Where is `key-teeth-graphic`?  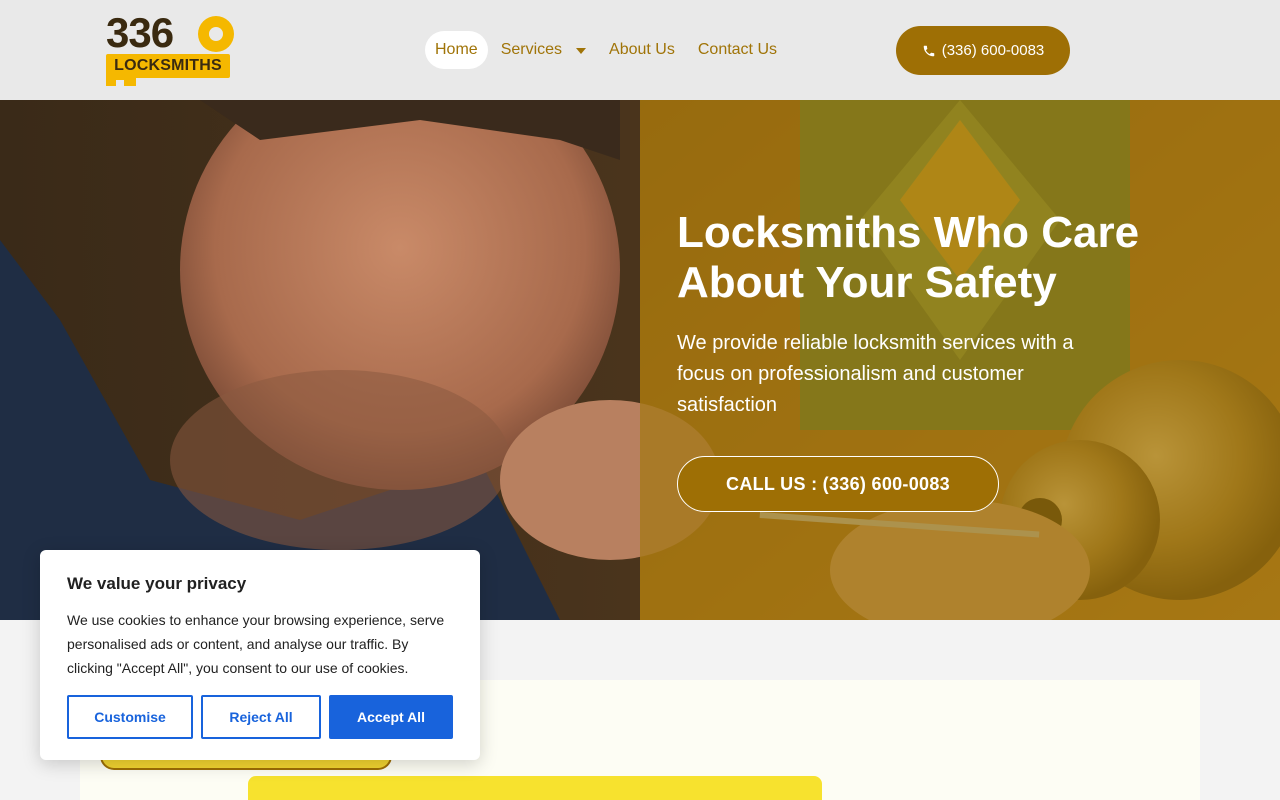 key-teeth-graphic is located at coordinates (121, 81).